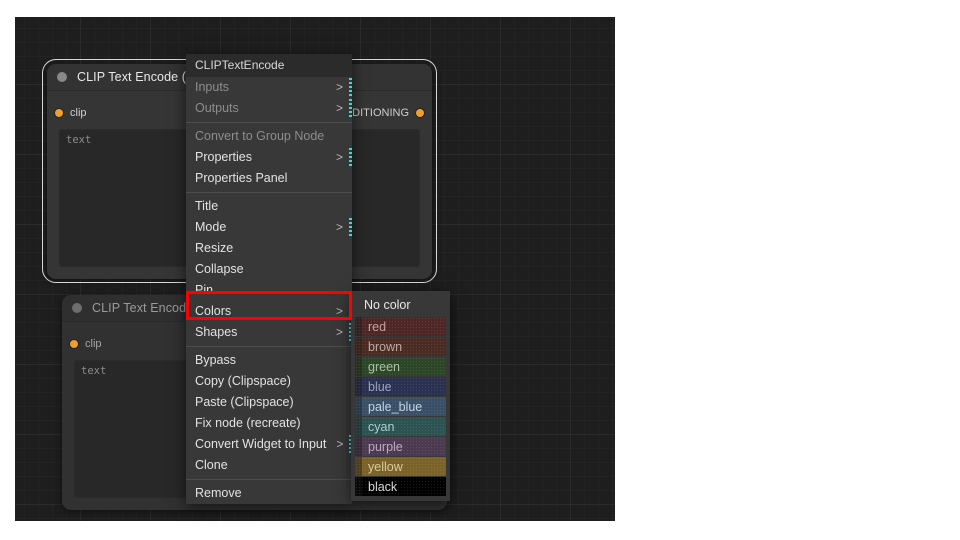 This screenshot has height=540, width=960. What do you see at coordinates (400, 486) in the screenshot?
I see `color-option-black: black` at bounding box center [400, 486].